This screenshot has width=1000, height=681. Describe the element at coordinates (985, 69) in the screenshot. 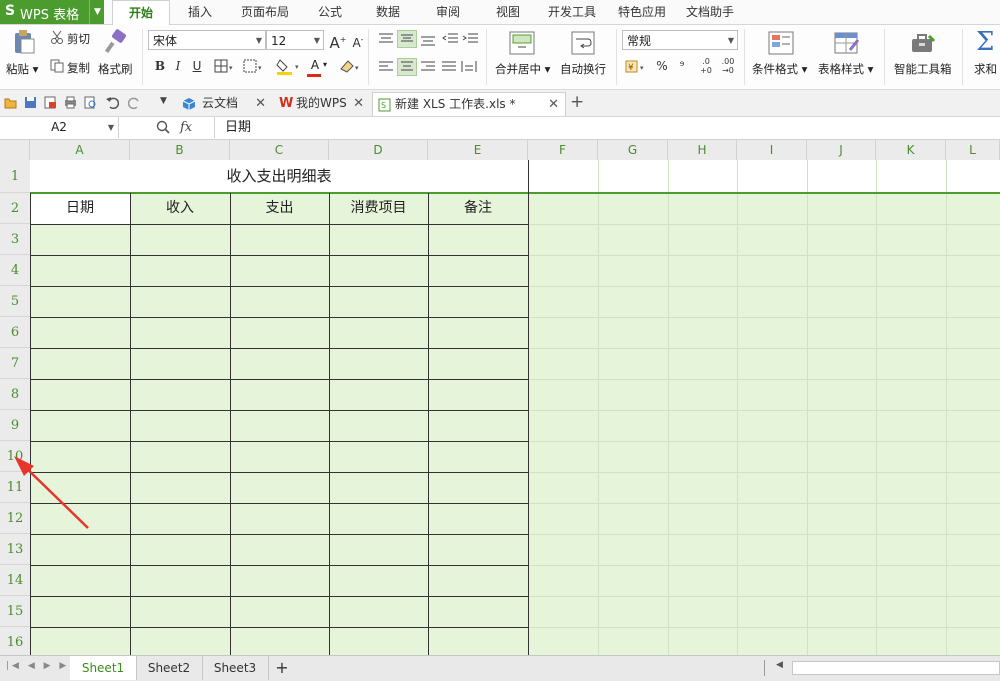

I see `sum-button: 求和` at that location.